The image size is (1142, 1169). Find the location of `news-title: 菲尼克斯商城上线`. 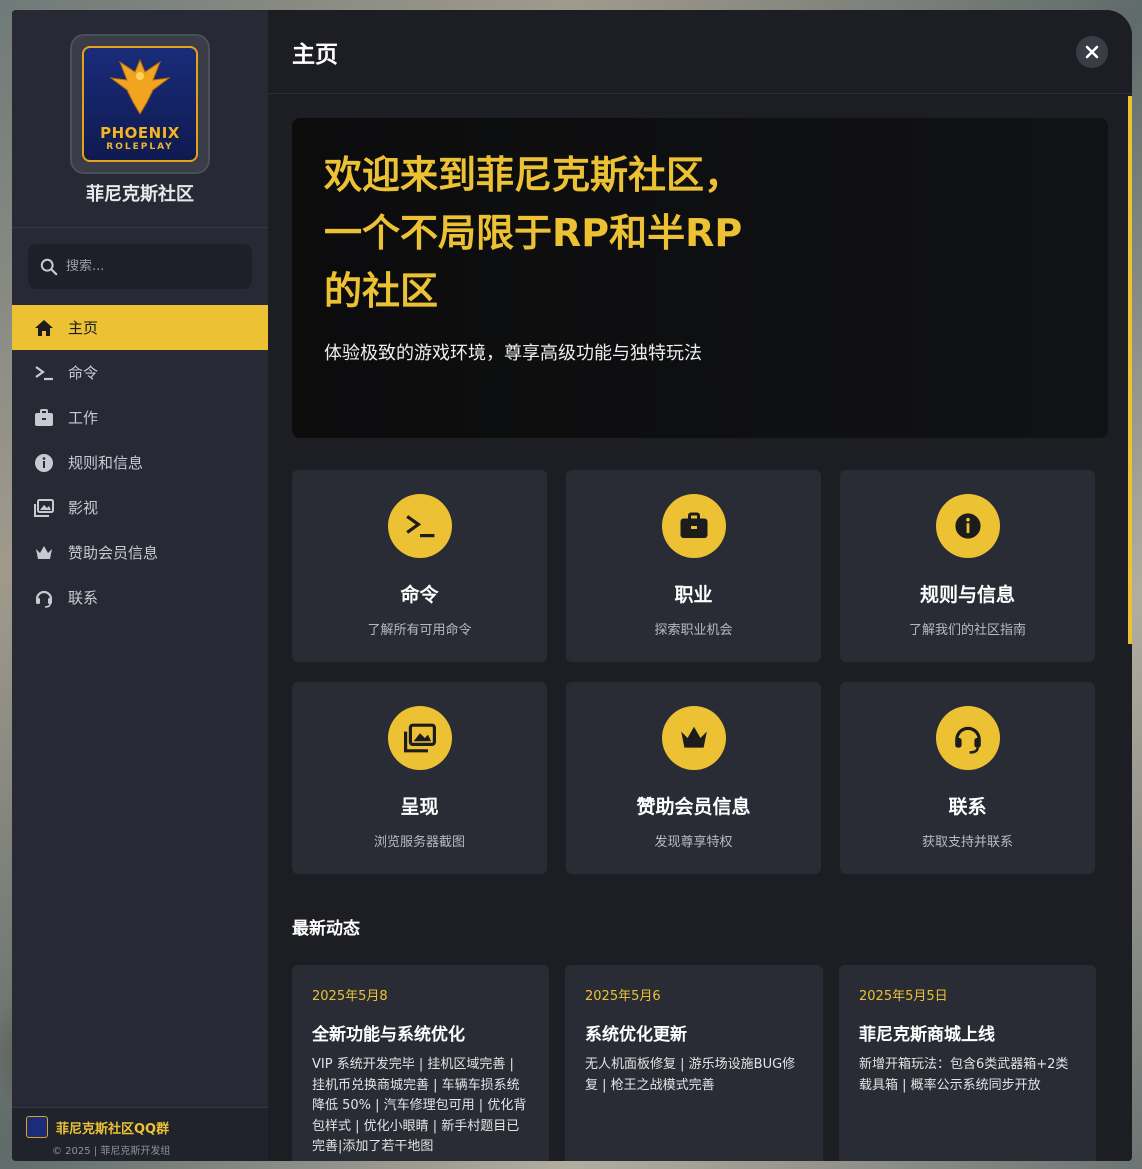

news-title: 菲尼克斯商城上线 is located at coordinates (927, 1035).